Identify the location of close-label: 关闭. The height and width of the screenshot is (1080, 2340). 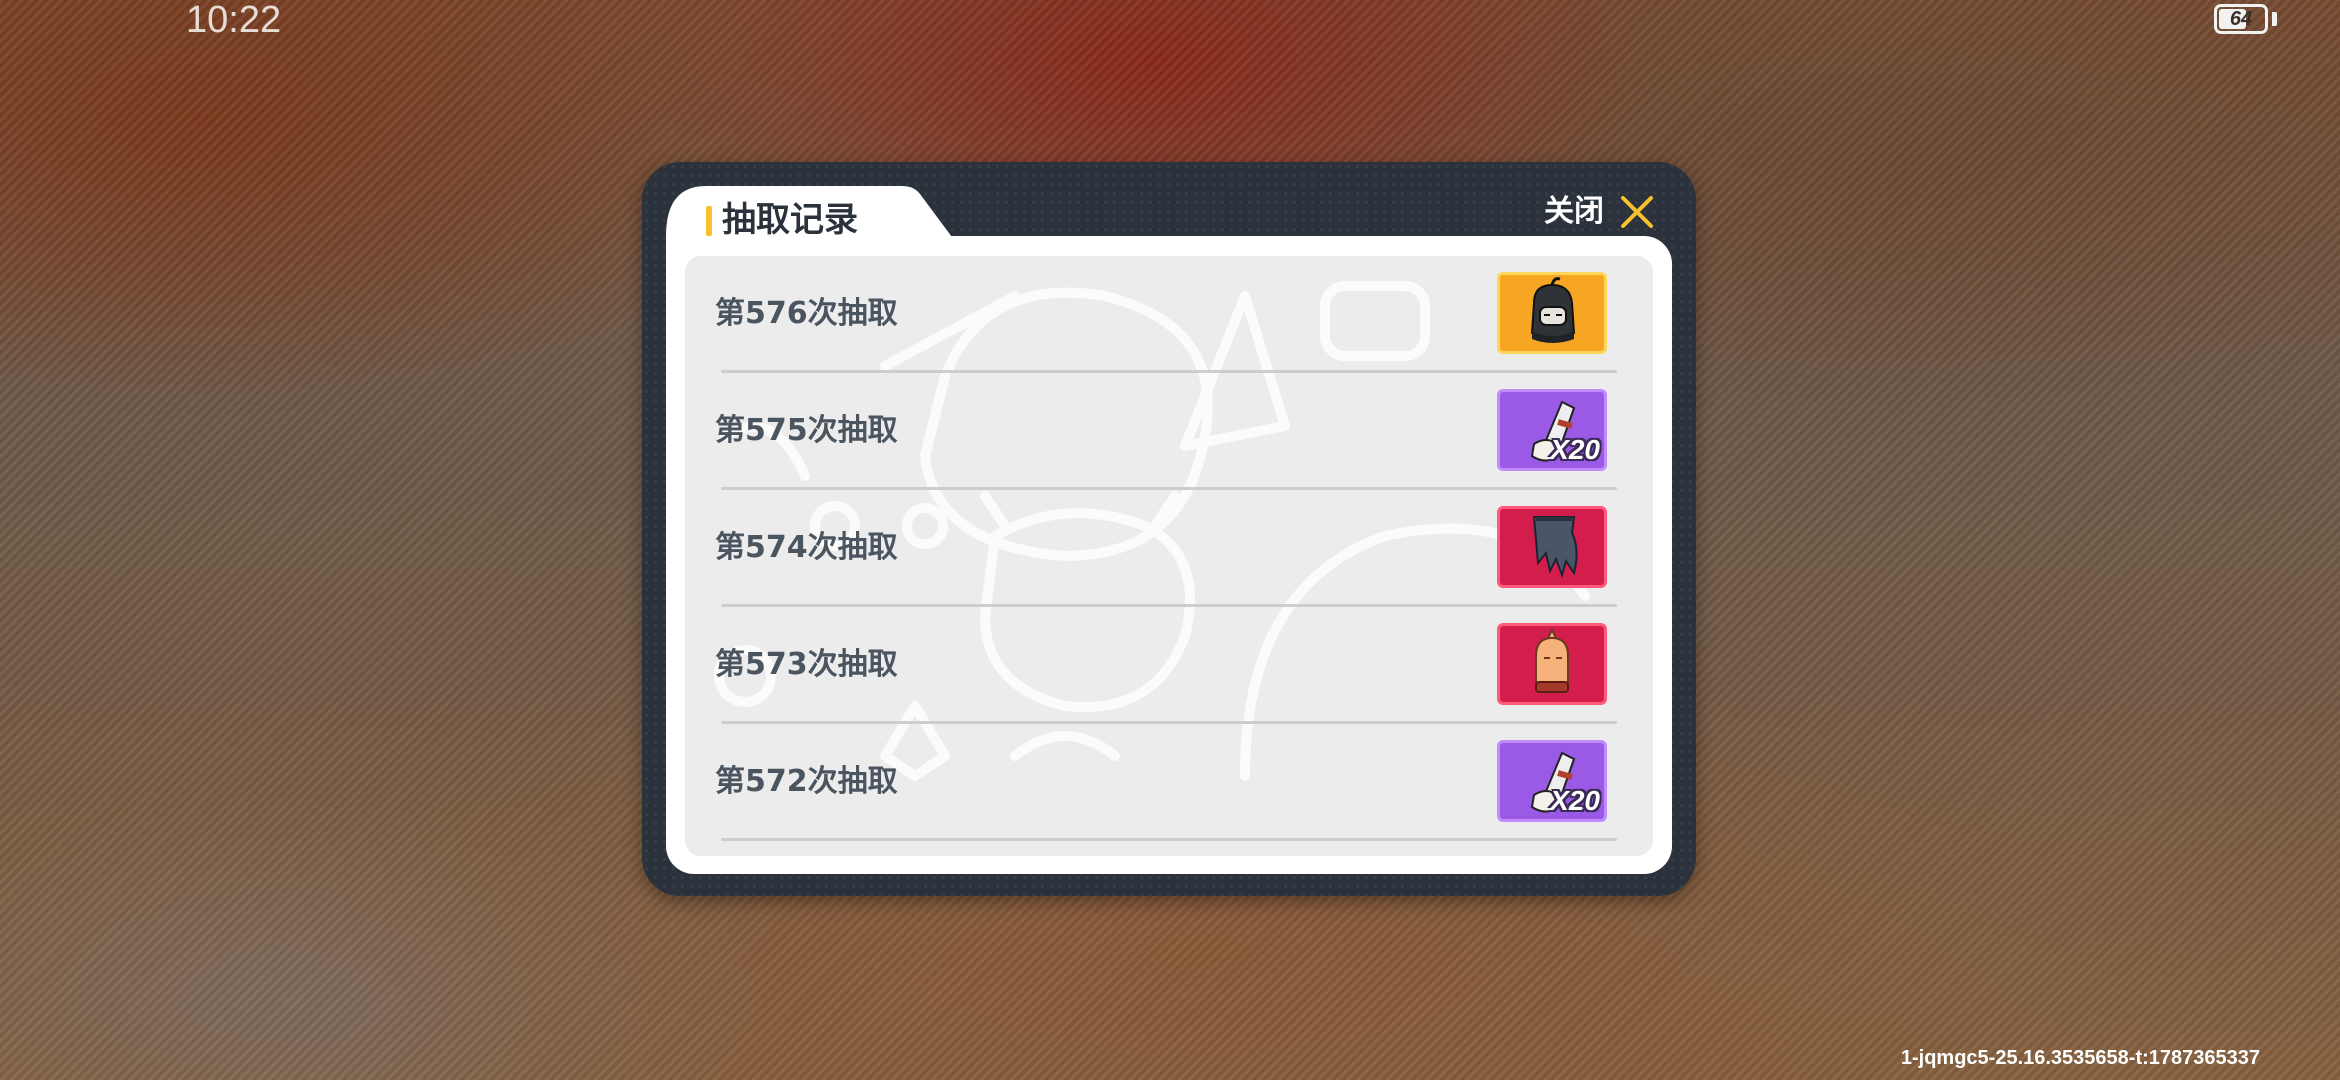
(1574, 211).